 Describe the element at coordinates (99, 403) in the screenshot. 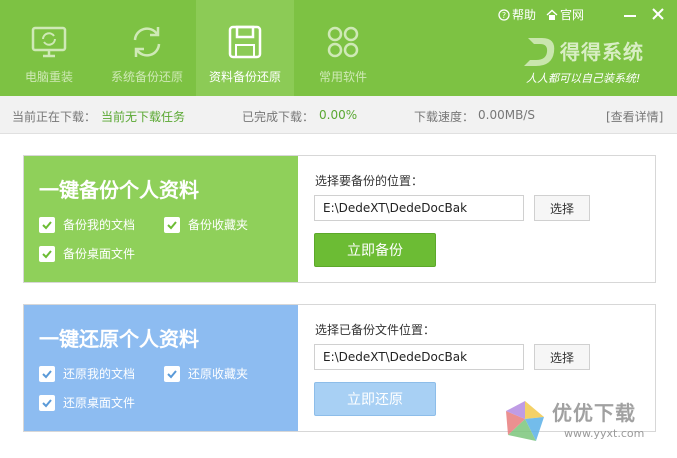

I see `checkbox-label: 还原桌面文件` at that location.